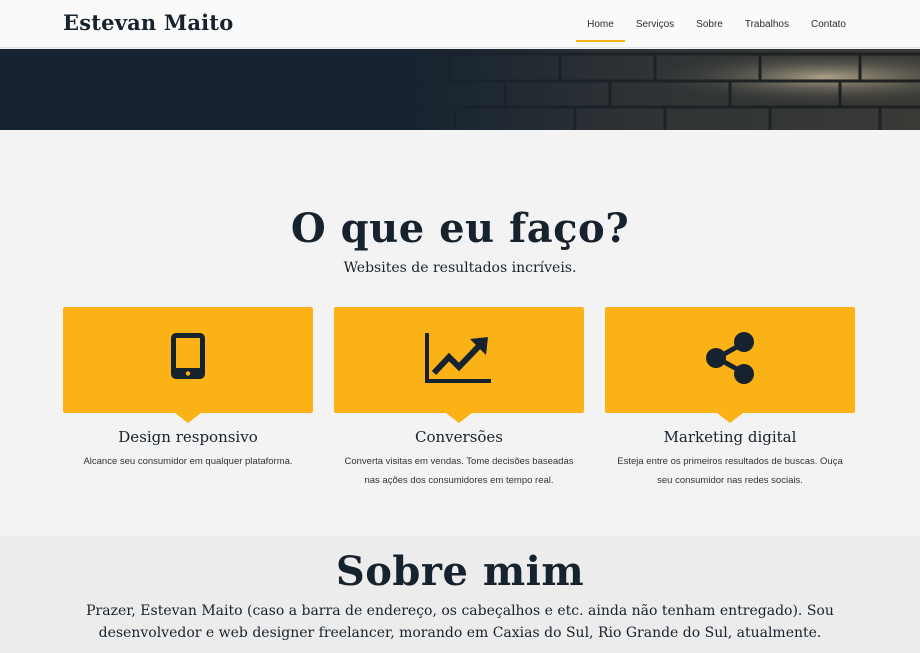  Describe the element at coordinates (459, 437) in the screenshot. I see `service-title: Conversões` at that location.